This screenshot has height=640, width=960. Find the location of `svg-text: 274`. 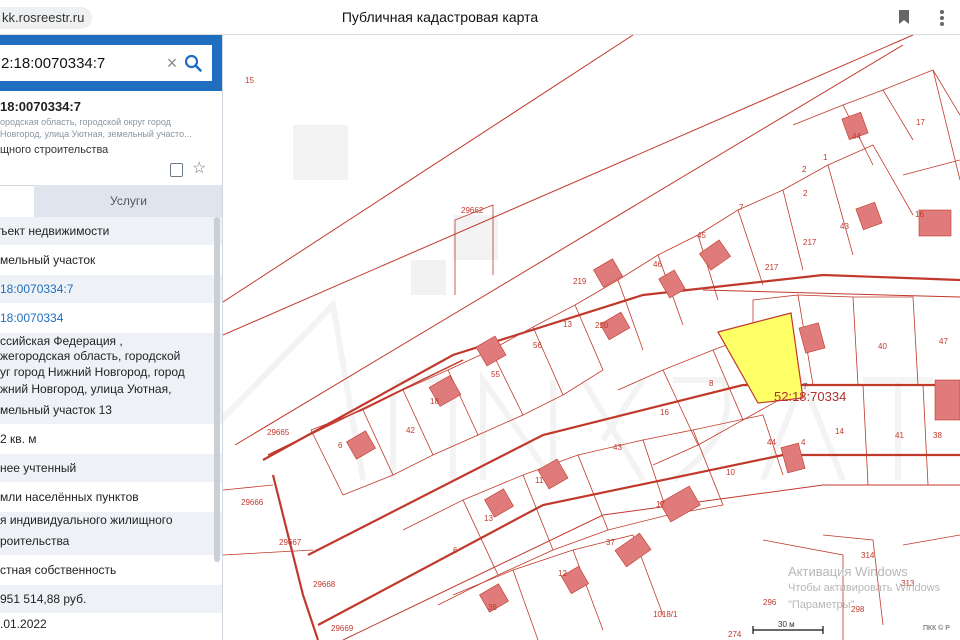

svg-text: 274 is located at coordinates (735, 634).